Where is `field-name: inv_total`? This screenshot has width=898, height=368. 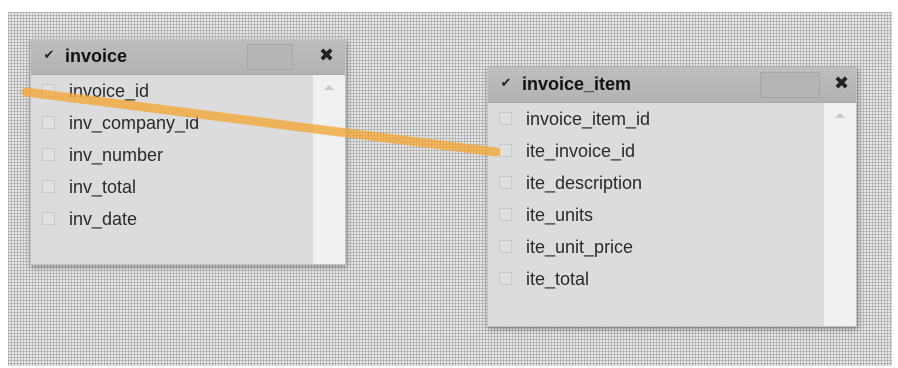 field-name: inv_total is located at coordinates (103, 187).